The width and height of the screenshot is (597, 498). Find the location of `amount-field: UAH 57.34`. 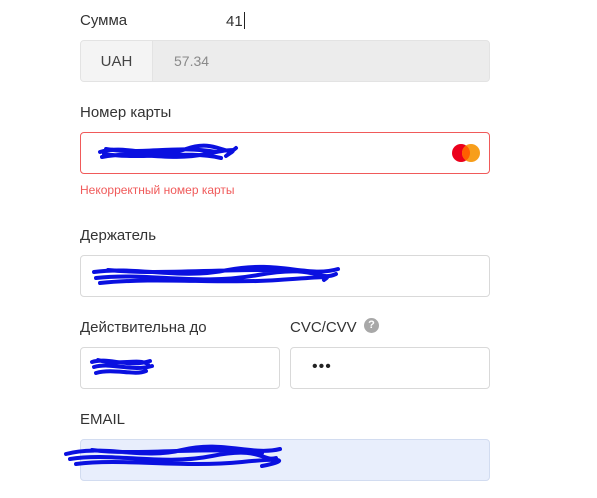

amount-field: UAH 57.34 is located at coordinates (285, 61).